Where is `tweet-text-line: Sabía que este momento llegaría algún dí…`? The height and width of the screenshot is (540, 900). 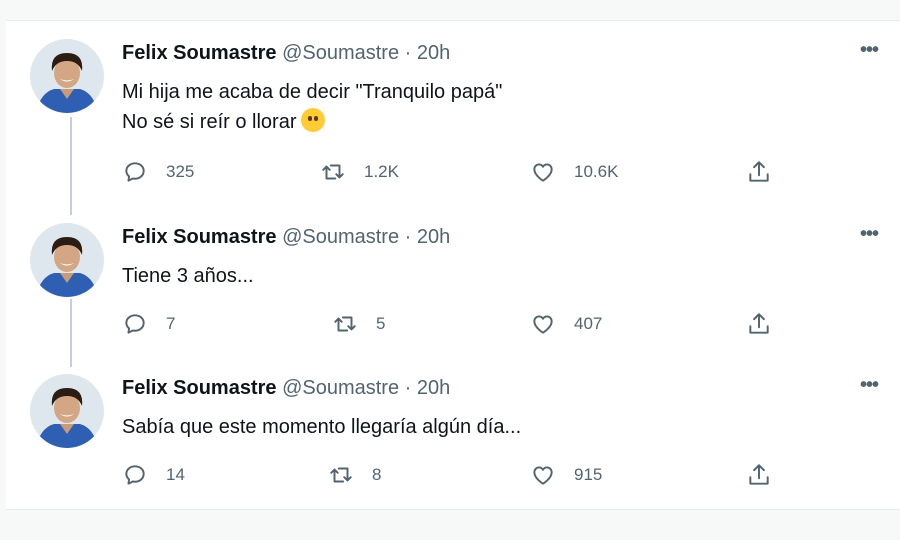
tweet-text-line: Sabía que este momento llegaría algún dí… is located at coordinates (322, 427).